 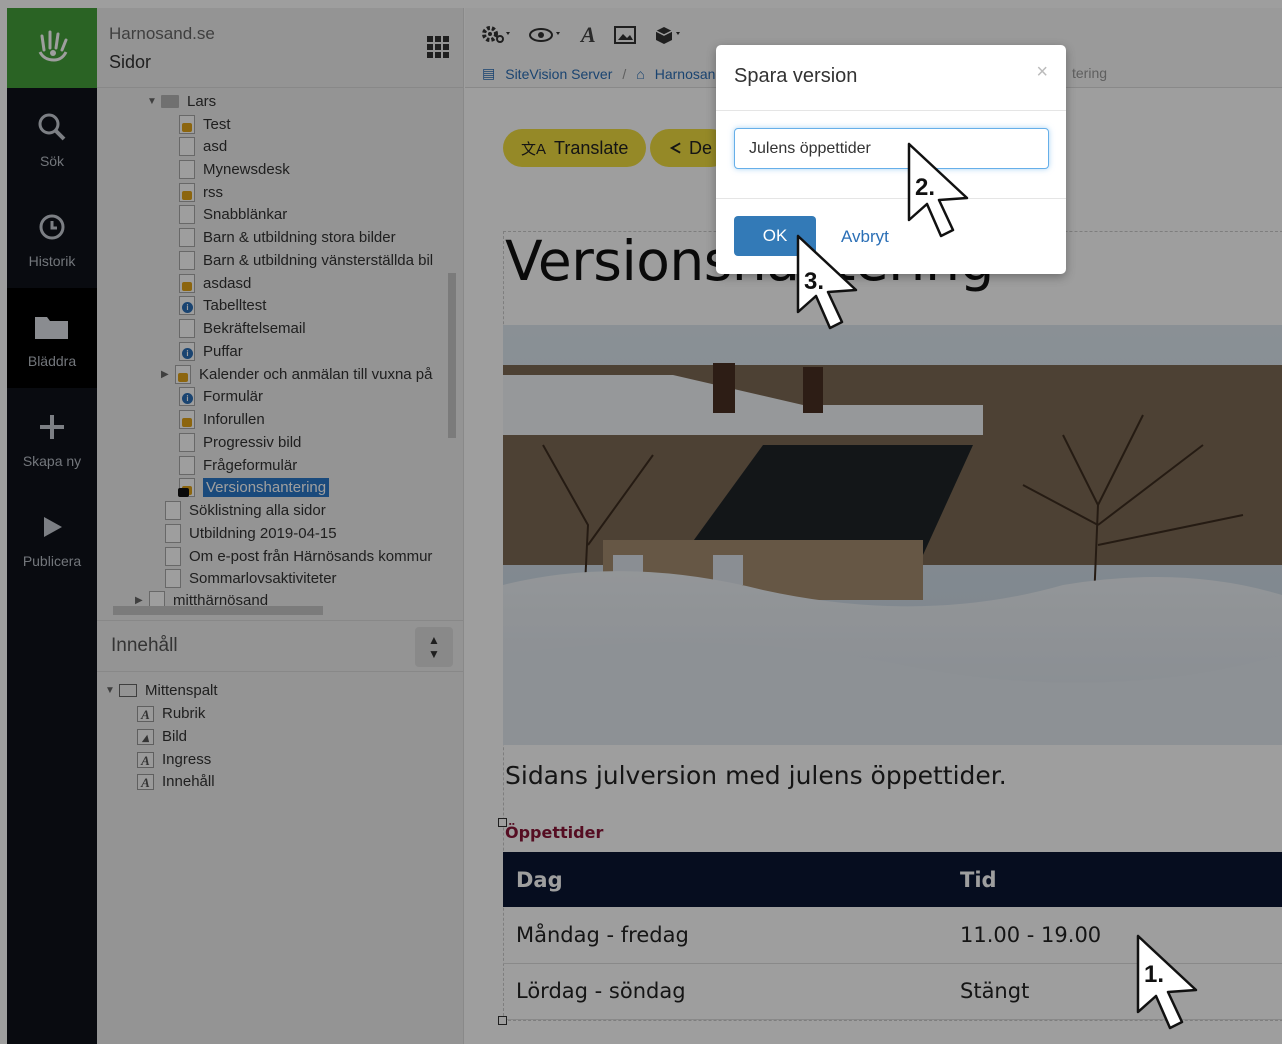 What do you see at coordinates (1167, 982) in the screenshot?
I see `step-1-cursor-icon: 1.` at bounding box center [1167, 982].